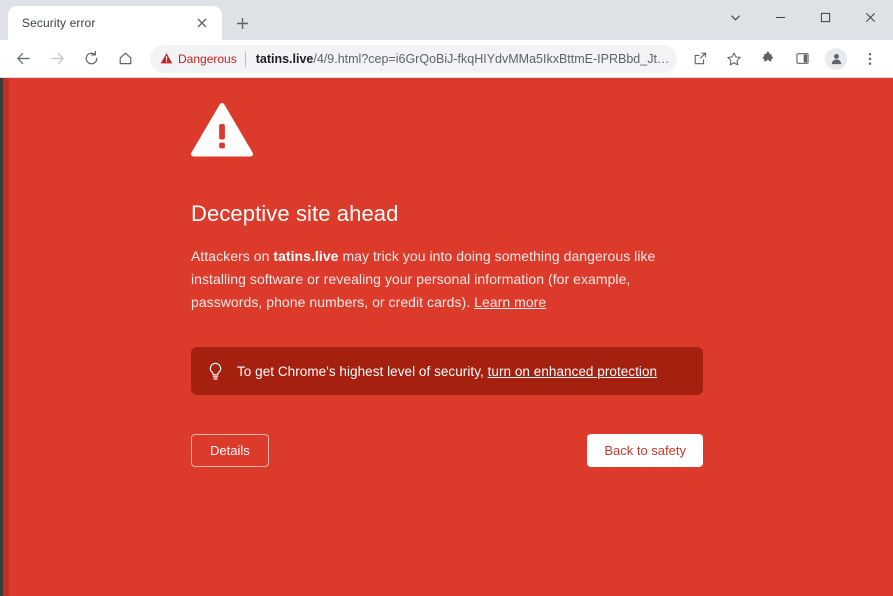  What do you see at coordinates (645, 450) in the screenshot?
I see `back-to-safety-button: Back to safety` at bounding box center [645, 450].